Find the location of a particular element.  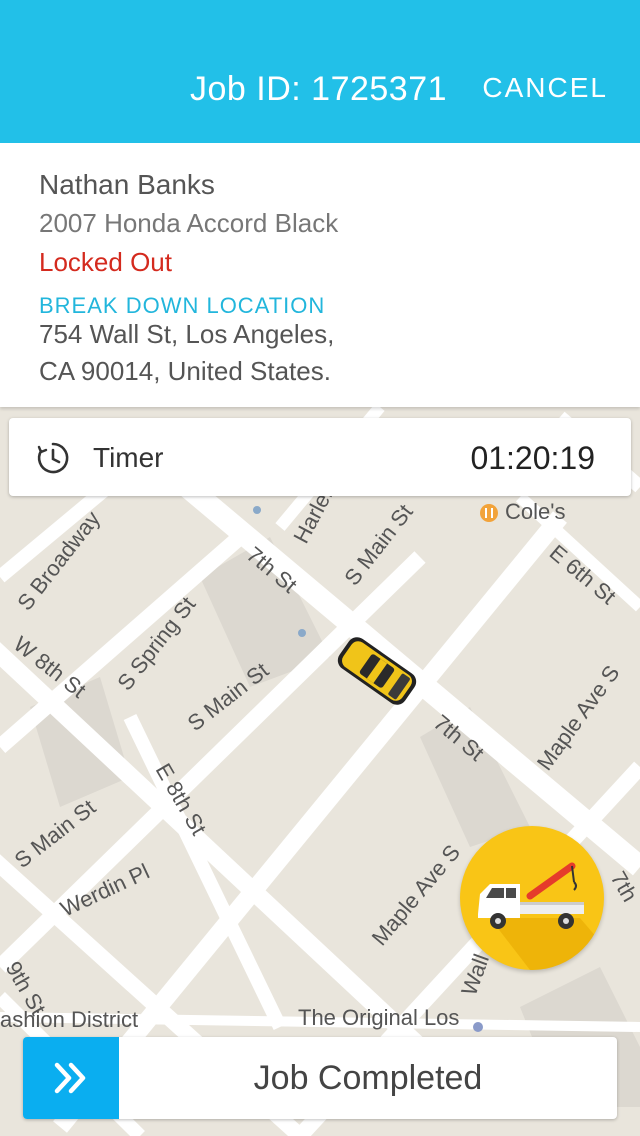

timer-card: Timer 01:20:19 is located at coordinates (320, 457).